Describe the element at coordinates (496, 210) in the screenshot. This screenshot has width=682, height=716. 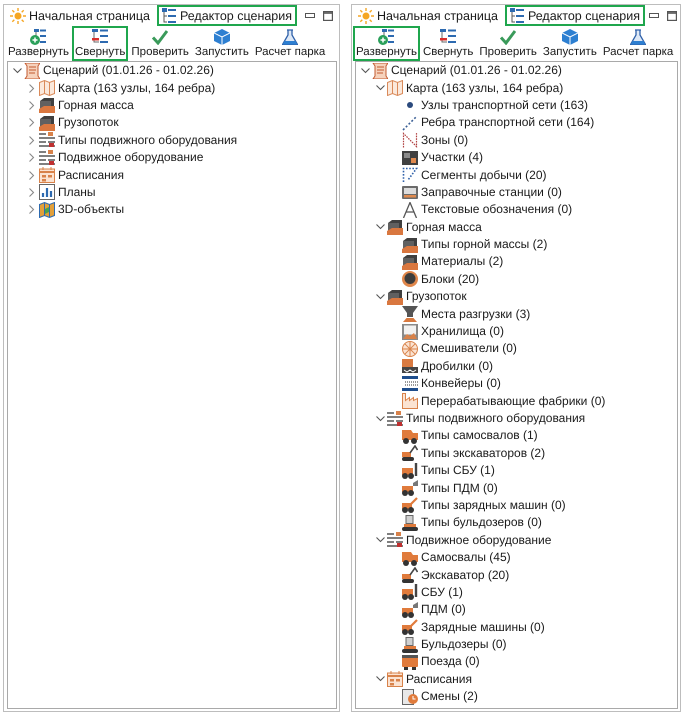
I see `tree-item: Текстовые обозначения (0)` at that location.